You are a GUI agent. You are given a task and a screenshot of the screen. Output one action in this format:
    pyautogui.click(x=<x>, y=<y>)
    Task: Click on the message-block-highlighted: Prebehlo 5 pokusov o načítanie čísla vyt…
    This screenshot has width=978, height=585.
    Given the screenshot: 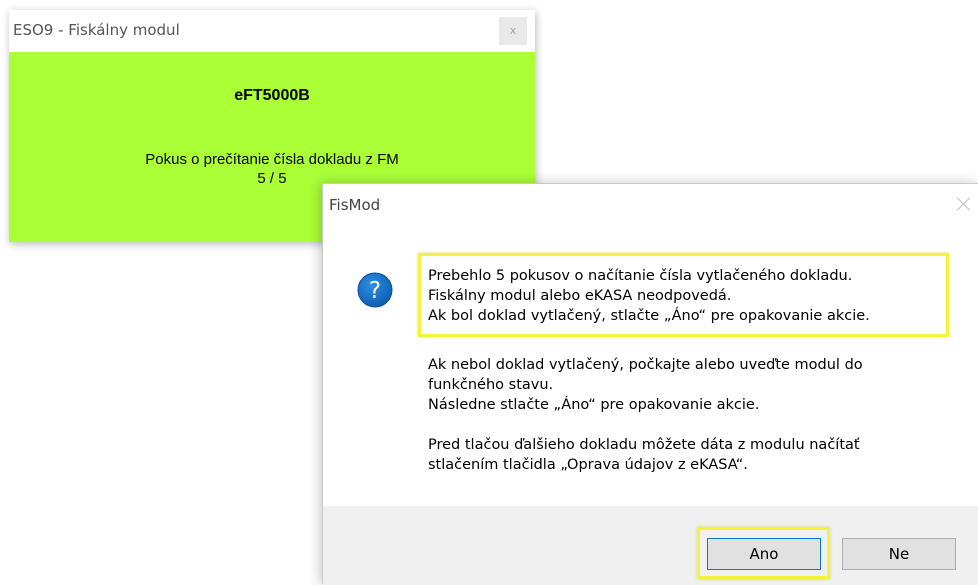 What is the action you would take?
    pyautogui.click(x=649, y=296)
    